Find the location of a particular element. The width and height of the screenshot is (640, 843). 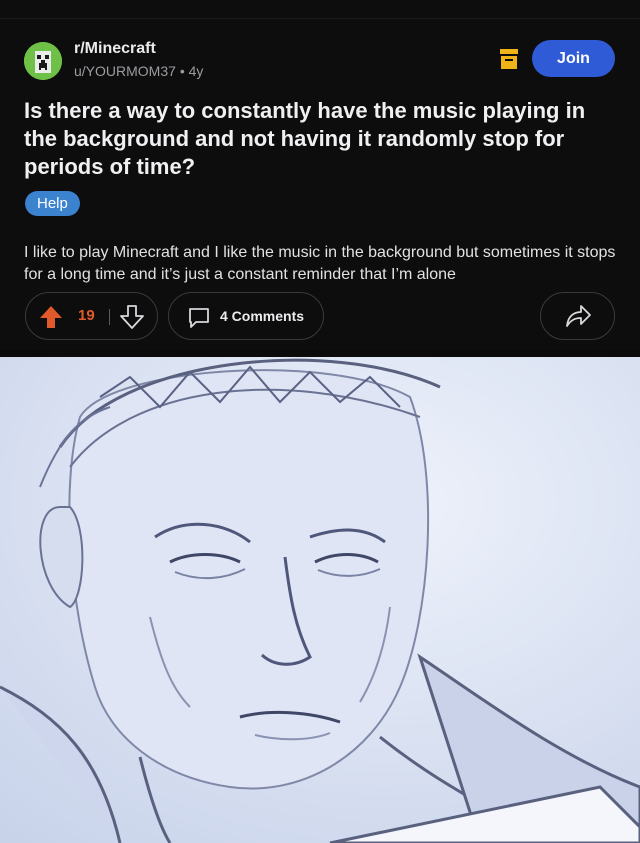

creeper-avatar-icon is located at coordinates (43, 61).